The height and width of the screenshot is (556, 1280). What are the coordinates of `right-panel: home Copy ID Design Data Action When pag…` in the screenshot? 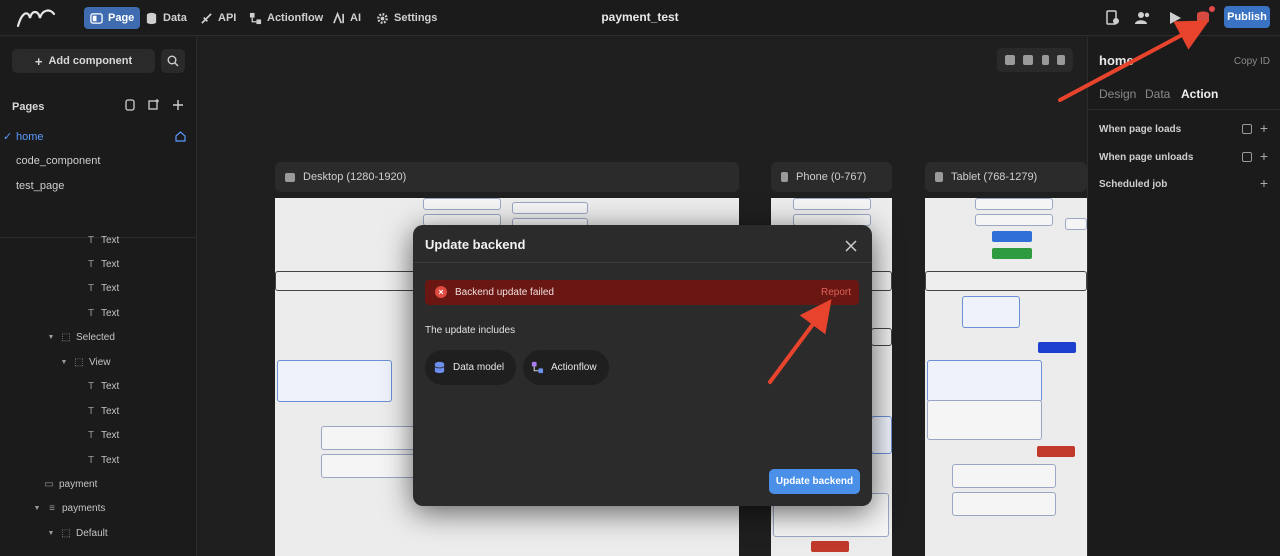 It's located at (1183, 296).